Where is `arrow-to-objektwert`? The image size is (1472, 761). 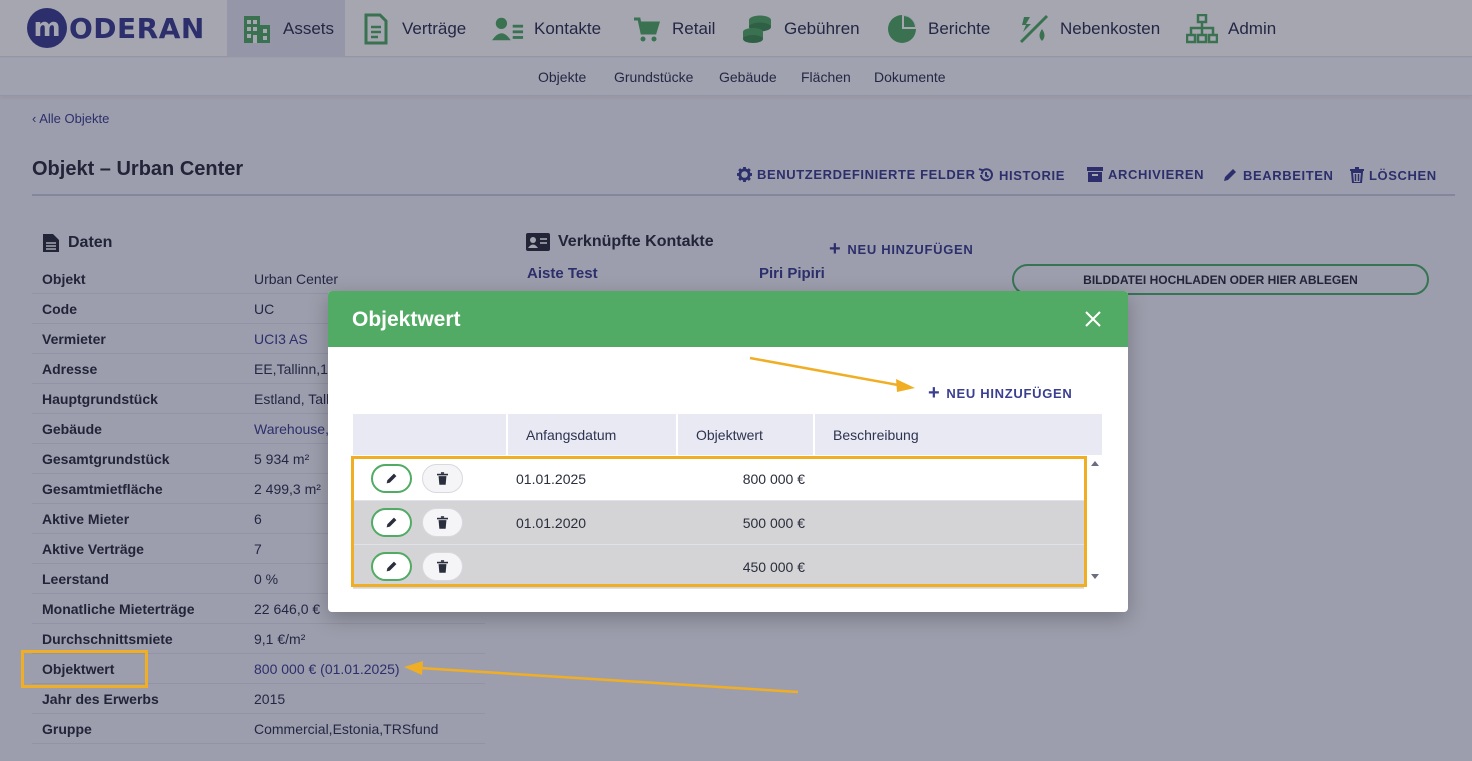
arrow-to-objektwert is located at coordinates (609, 680).